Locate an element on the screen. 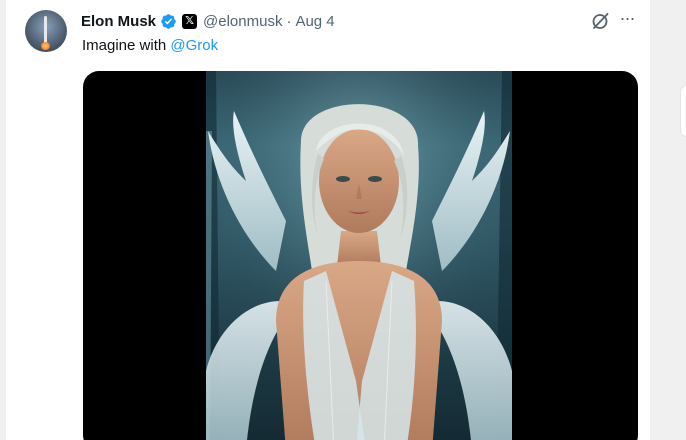 This screenshot has height=440, width=686. avatar-flame-shape is located at coordinates (45, 46).